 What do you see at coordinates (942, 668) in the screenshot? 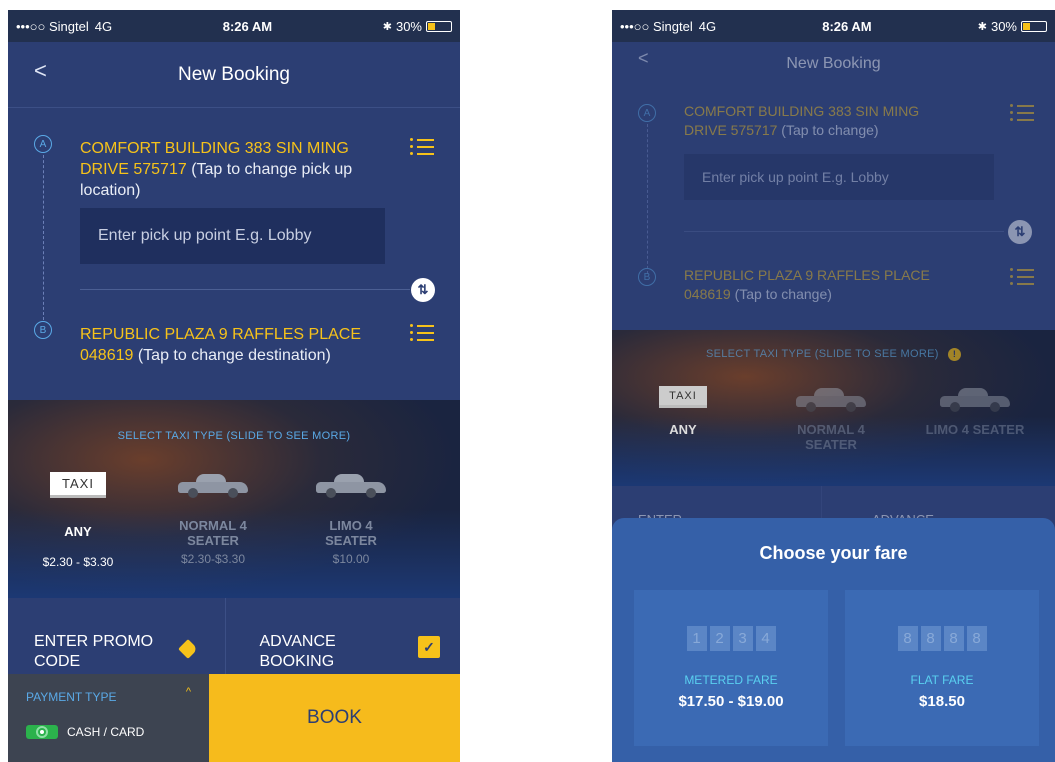
I see `flat-fare-card: 8 8 8 8 FLAT FARE $18.50` at bounding box center [942, 668].